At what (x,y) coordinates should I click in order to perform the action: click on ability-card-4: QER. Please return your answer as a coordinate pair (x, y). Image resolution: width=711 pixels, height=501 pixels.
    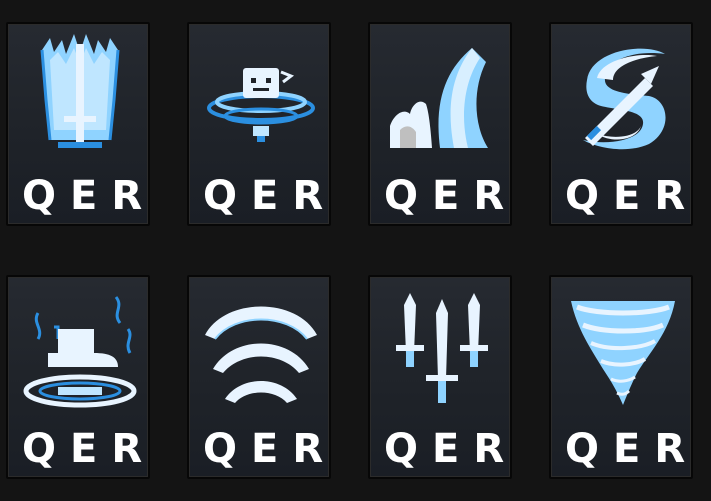
    Looking at the image, I should click on (621, 124).